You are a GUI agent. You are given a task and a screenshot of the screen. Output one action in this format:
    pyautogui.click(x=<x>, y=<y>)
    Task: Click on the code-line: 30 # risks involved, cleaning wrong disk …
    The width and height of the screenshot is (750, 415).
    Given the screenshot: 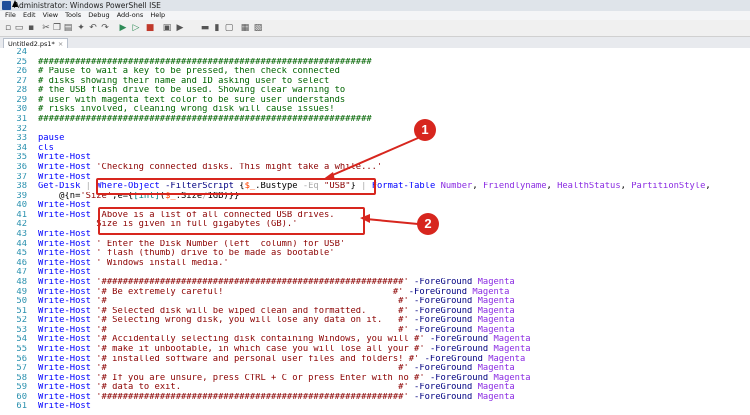 What is the action you would take?
    pyautogui.click(x=375, y=110)
    